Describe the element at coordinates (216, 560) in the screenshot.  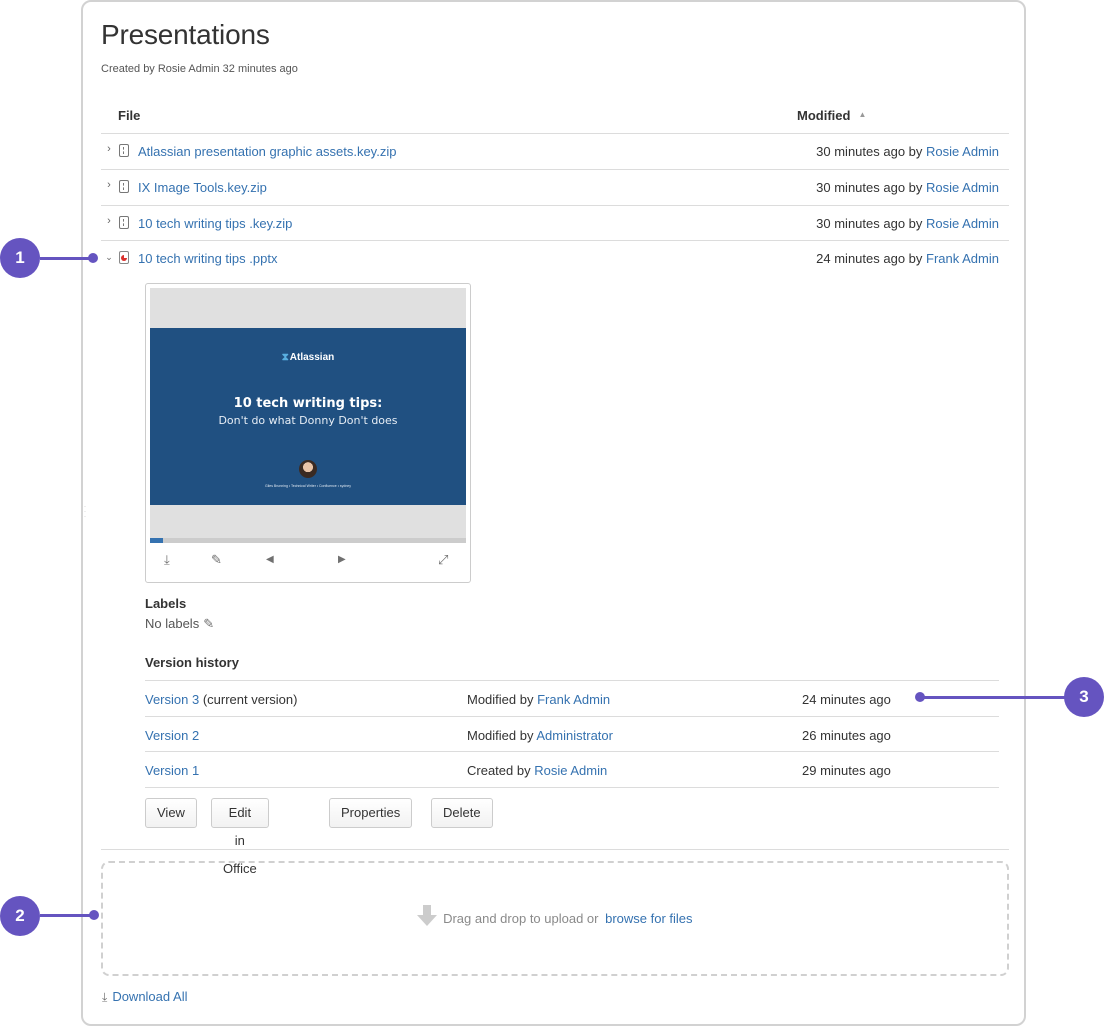
I see `pencil-icon: ✎` at that location.